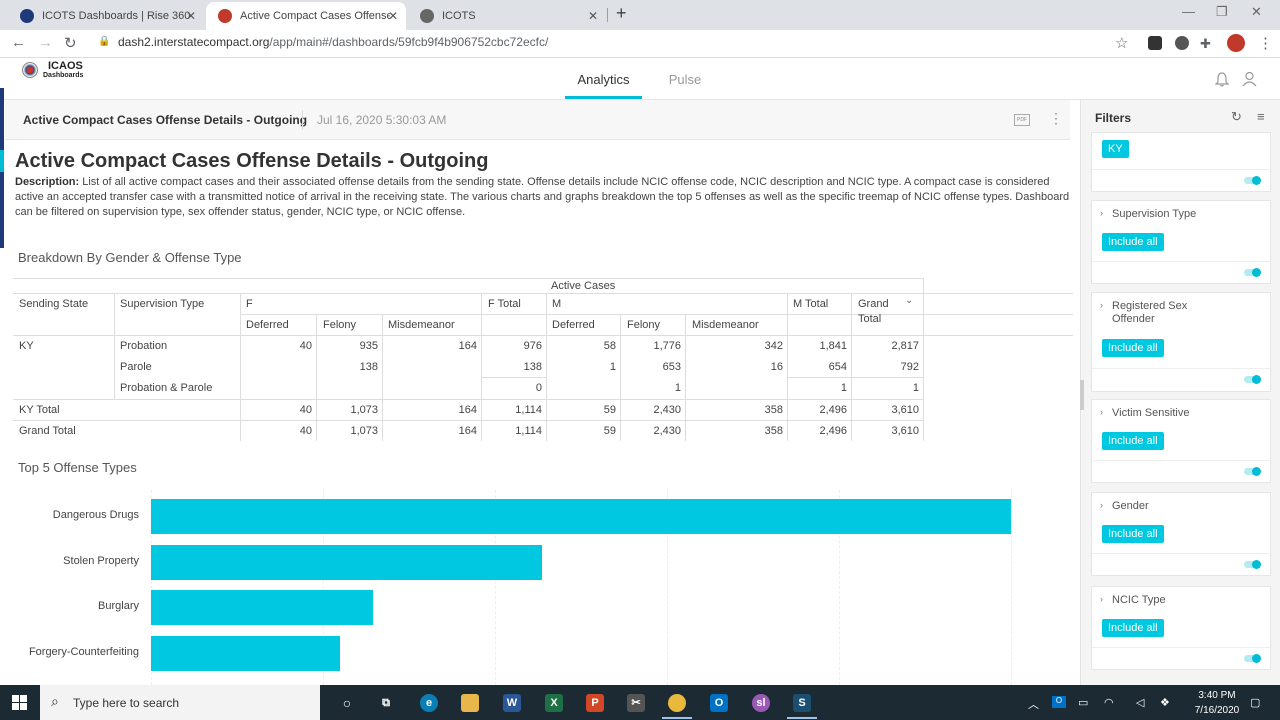  What do you see at coordinates (1165, 702) in the screenshot?
I see `dropbox-icon: ❖` at bounding box center [1165, 702].